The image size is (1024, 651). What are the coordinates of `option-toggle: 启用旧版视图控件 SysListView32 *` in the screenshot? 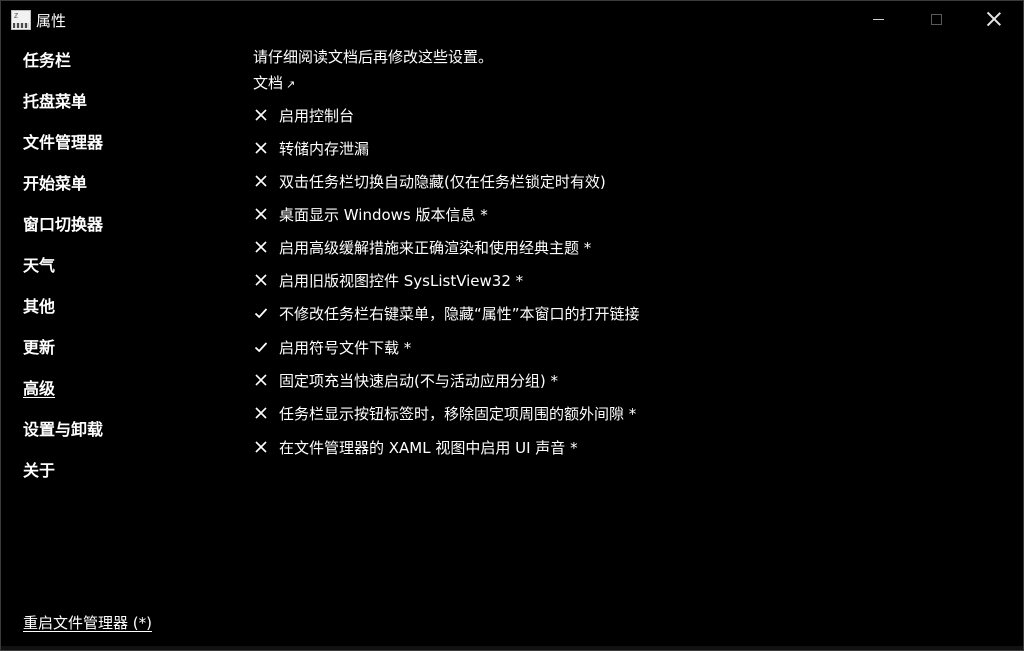 It's located at (388, 280).